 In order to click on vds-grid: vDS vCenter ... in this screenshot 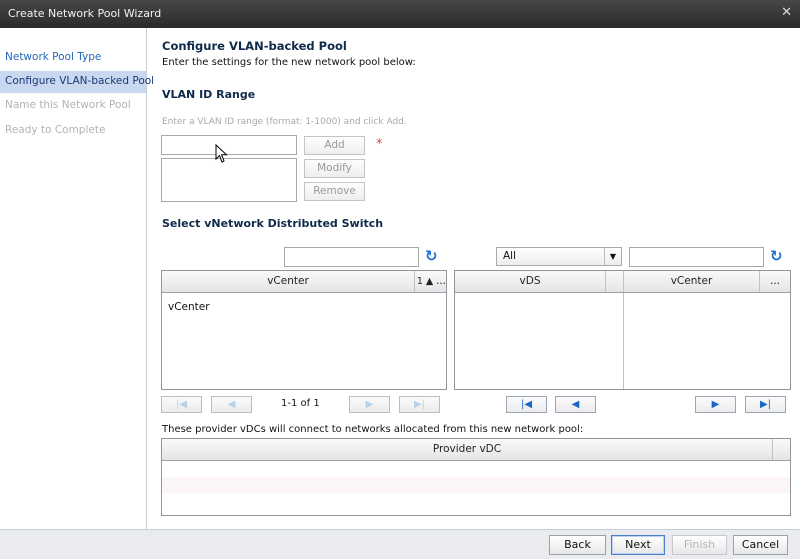, I will do `click(622, 330)`.